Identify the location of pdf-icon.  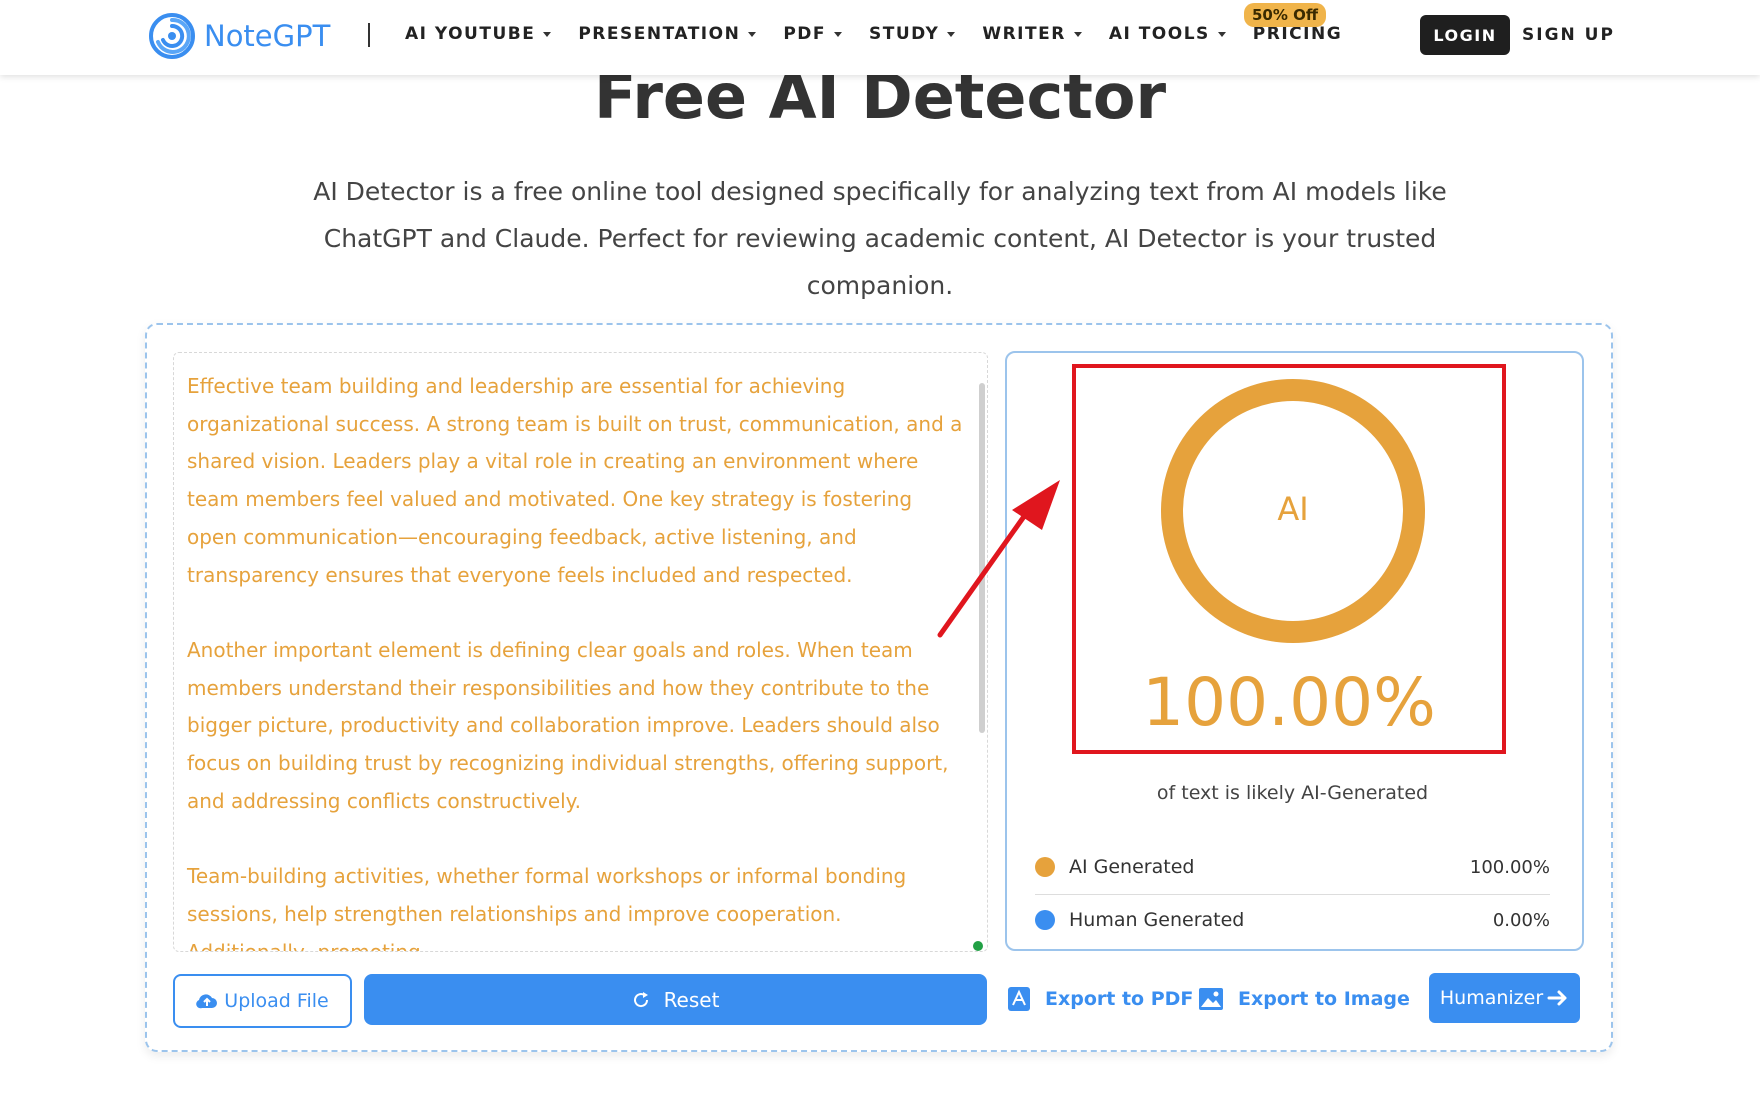
(1019, 999).